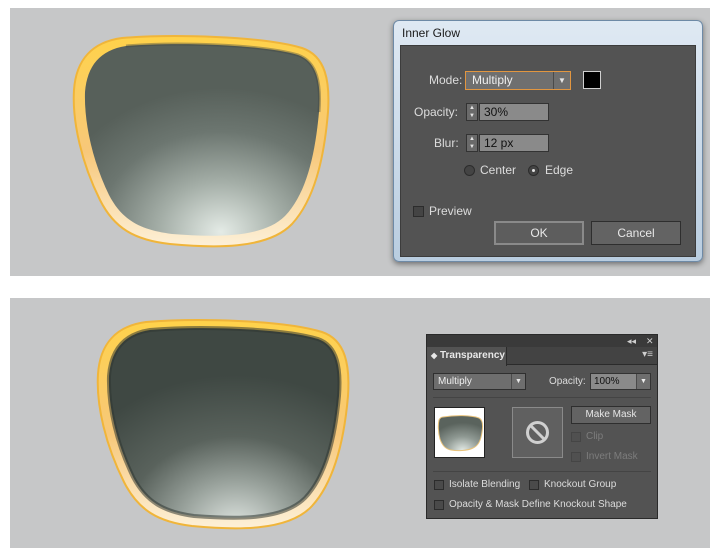 This screenshot has width=716, height=556. What do you see at coordinates (612, 456) in the screenshot?
I see `invert-mask-label: Invert Mask` at bounding box center [612, 456].